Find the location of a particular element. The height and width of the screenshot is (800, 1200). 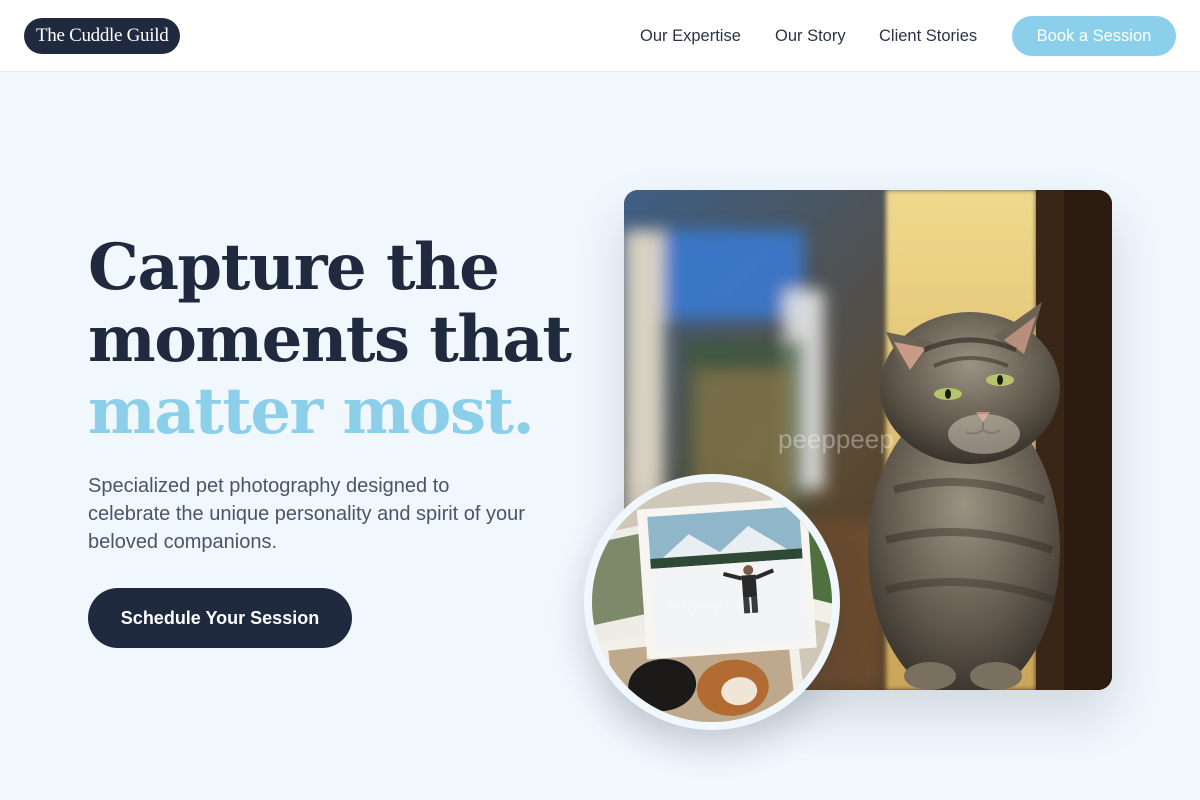

nav-link-client-stories: Client Stories is located at coordinates (928, 36).